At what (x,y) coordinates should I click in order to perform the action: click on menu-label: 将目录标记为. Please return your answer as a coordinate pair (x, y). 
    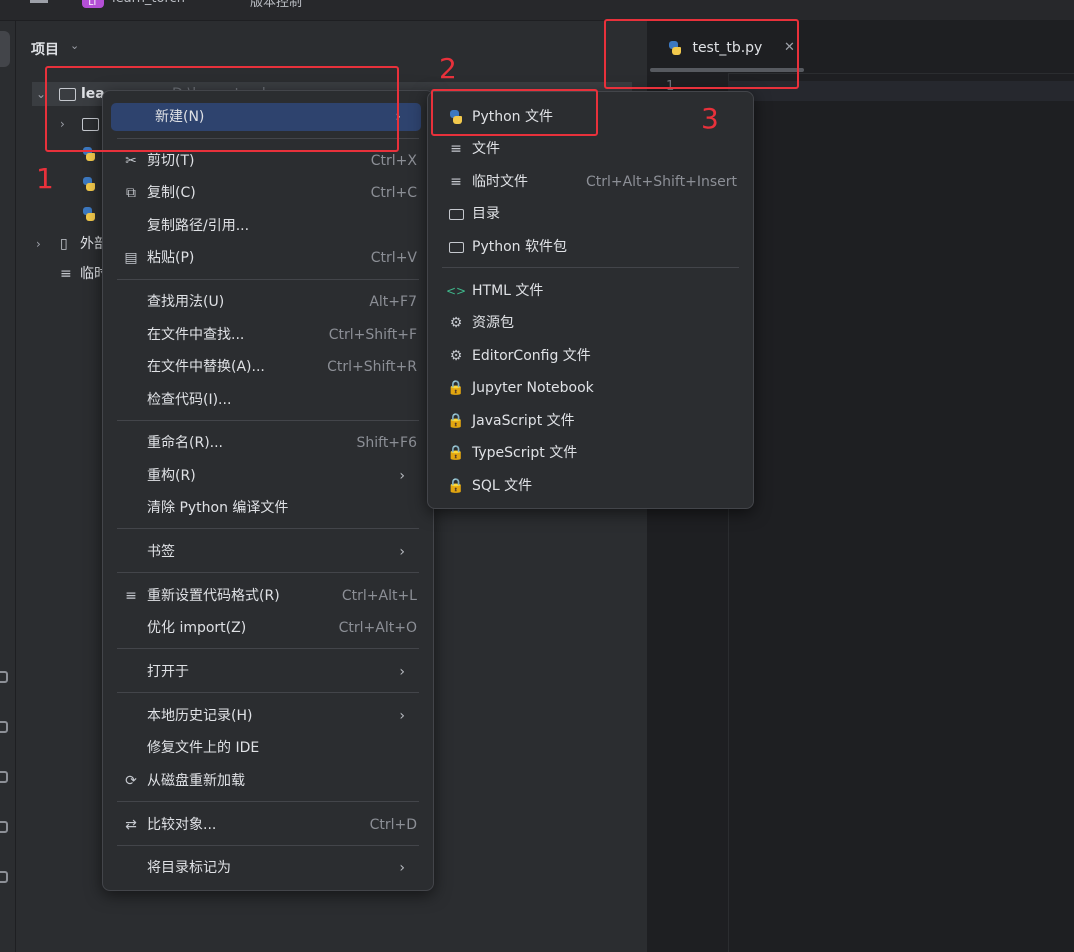
    Looking at the image, I should click on (189, 868).